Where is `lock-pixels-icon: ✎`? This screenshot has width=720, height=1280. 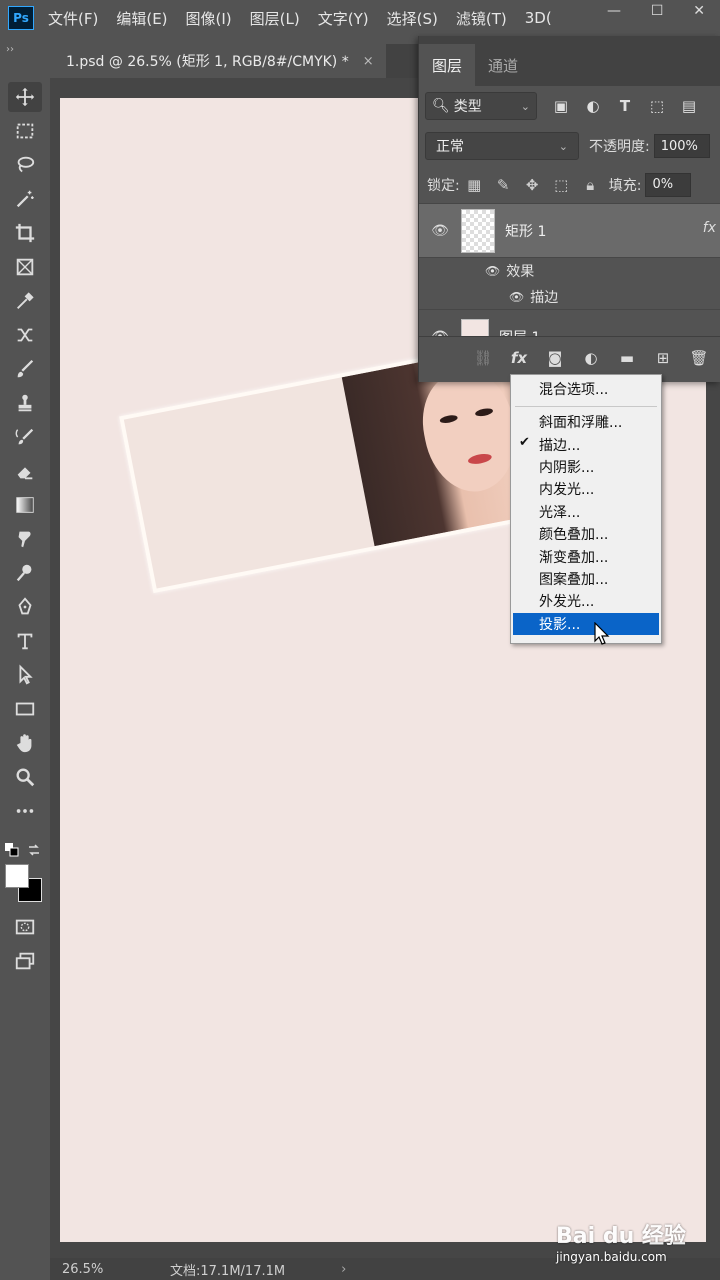 lock-pixels-icon: ✎ is located at coordinates (503, 185).